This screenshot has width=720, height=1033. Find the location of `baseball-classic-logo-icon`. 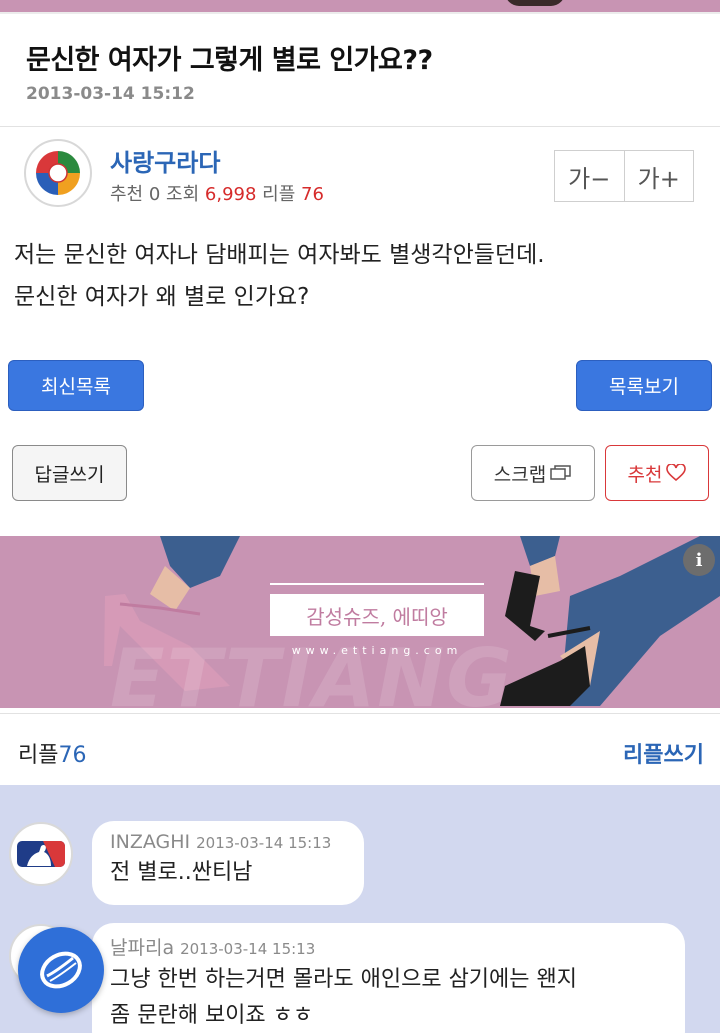

baseball-classic-logo-icon is located at coordinates (58, 173).